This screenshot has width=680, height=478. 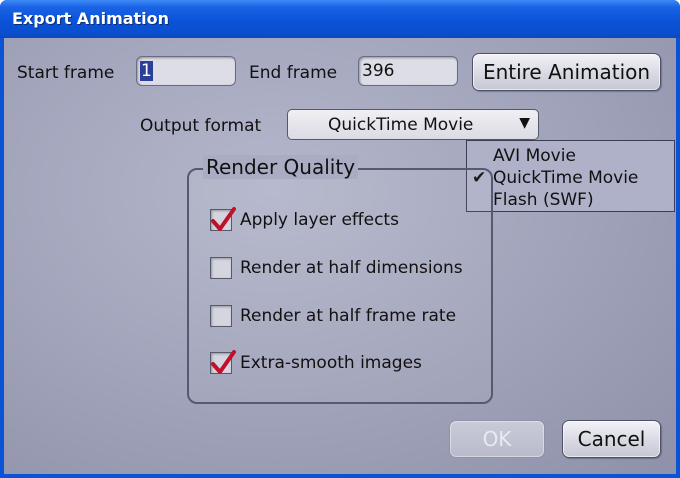 What do you see at coordinates (186, 71) in the screenshot?
I see `start-frame-input: 1` at bounding box center [186, 71].